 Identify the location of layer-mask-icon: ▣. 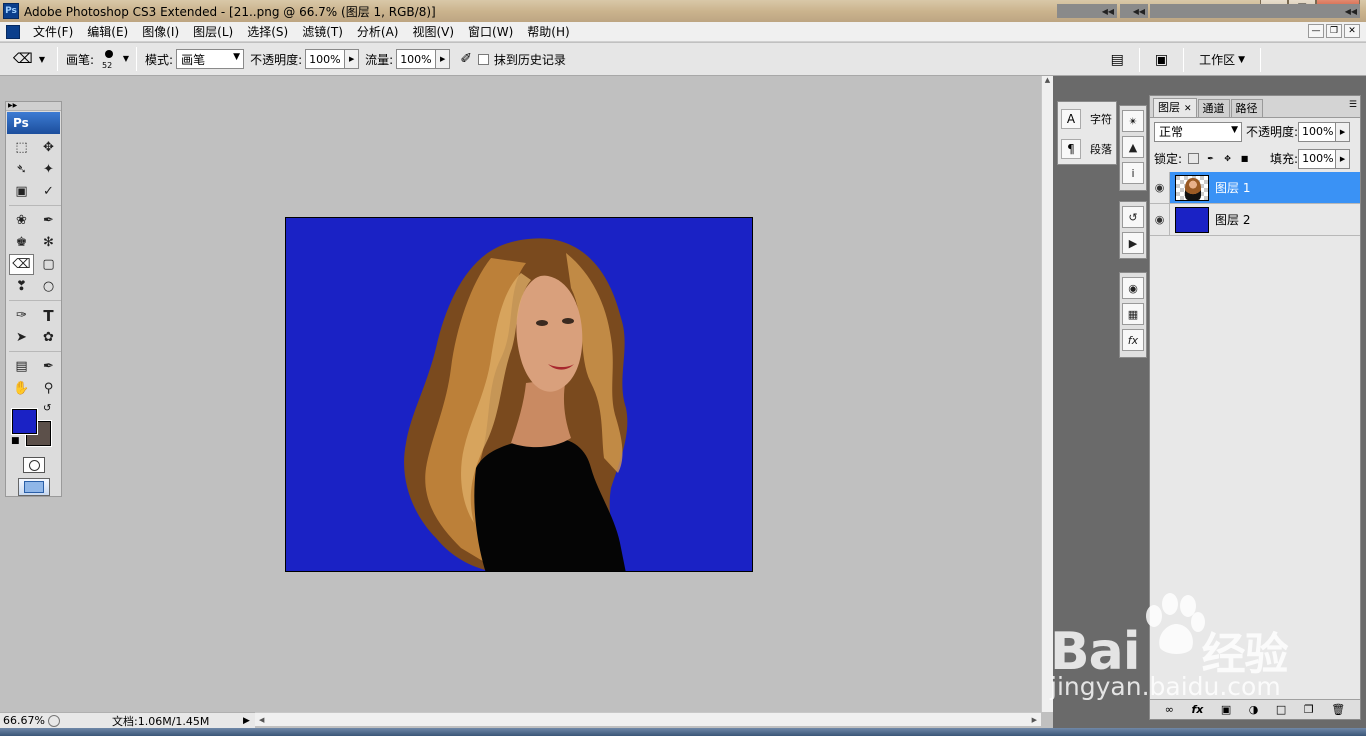
(1226, 709).